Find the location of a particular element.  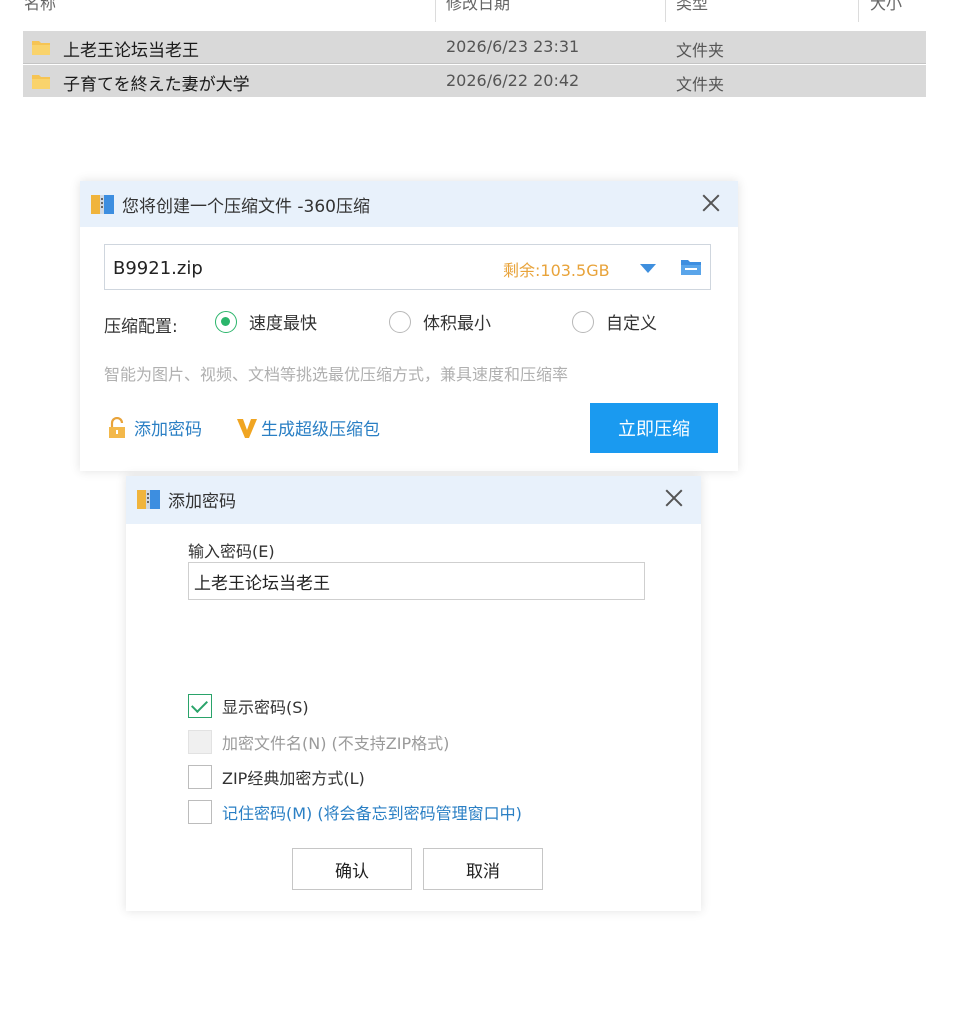

dropdown-arrow-icon is located at coordinates (648, 268).